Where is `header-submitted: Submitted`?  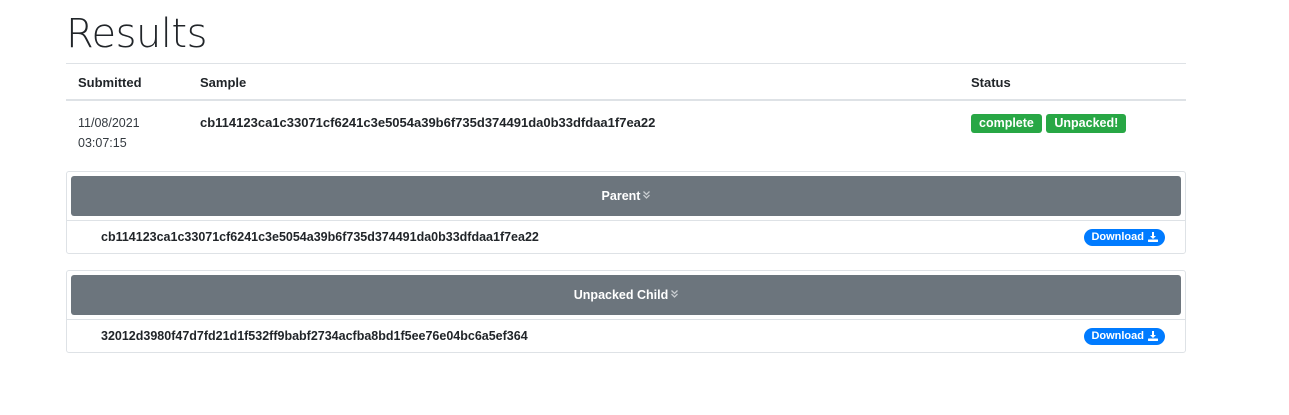 header-submitted: Submitted is located at coordinates (127, 82).